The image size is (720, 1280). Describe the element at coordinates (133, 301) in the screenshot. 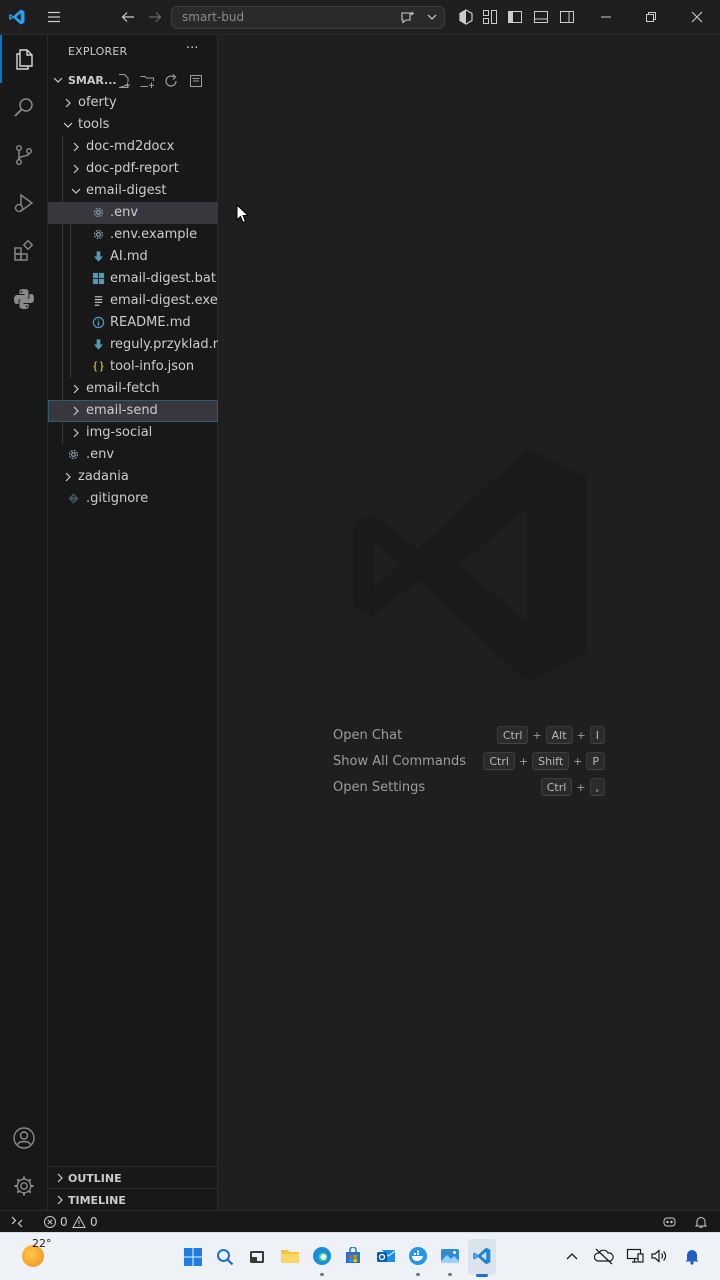

I see `tree-file-email-digest-exe: email-digest.exe` at that location.